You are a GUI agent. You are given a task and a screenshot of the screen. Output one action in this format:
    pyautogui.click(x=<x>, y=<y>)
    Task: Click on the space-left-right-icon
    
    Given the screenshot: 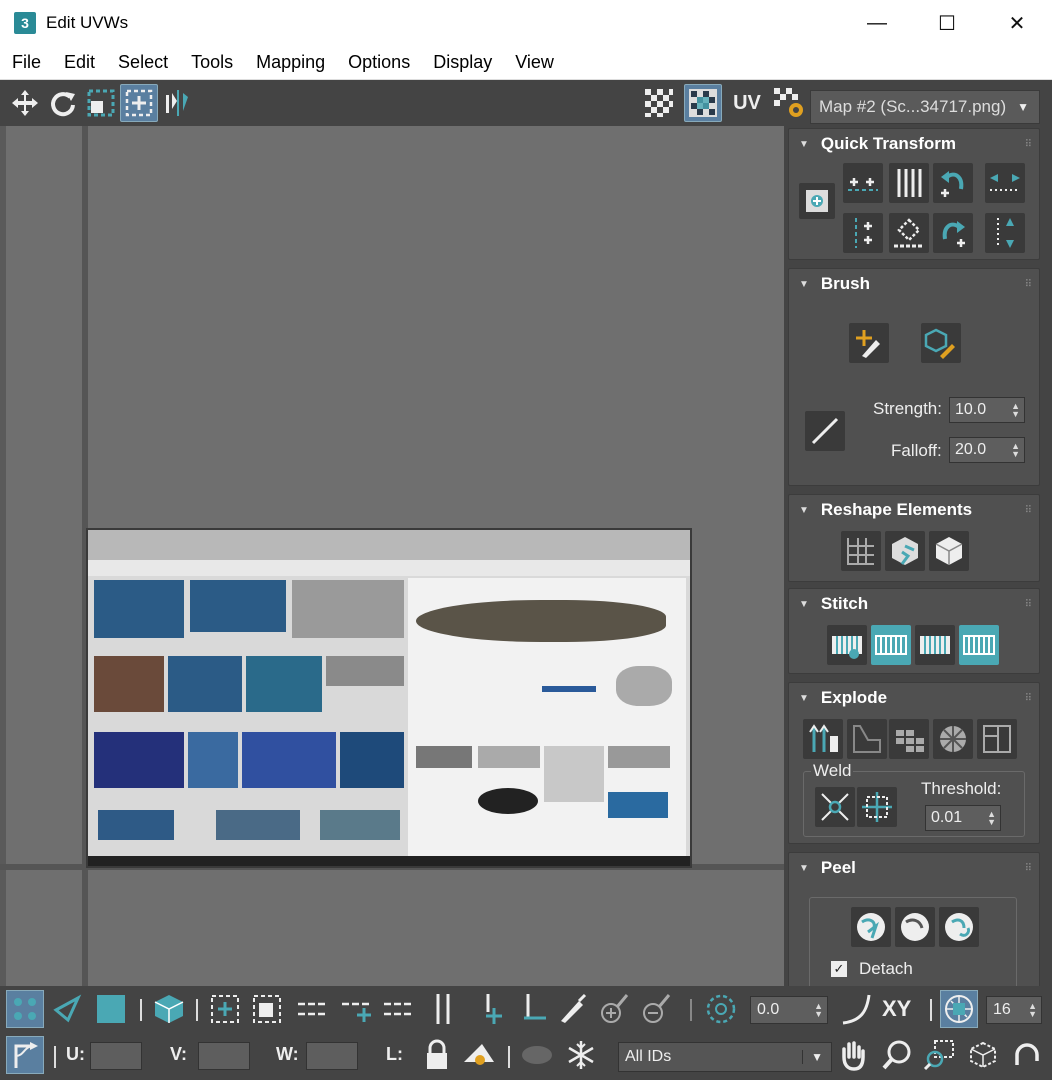 What is the action you would take?
    pyautogui.click(x=1005, y=183)
    